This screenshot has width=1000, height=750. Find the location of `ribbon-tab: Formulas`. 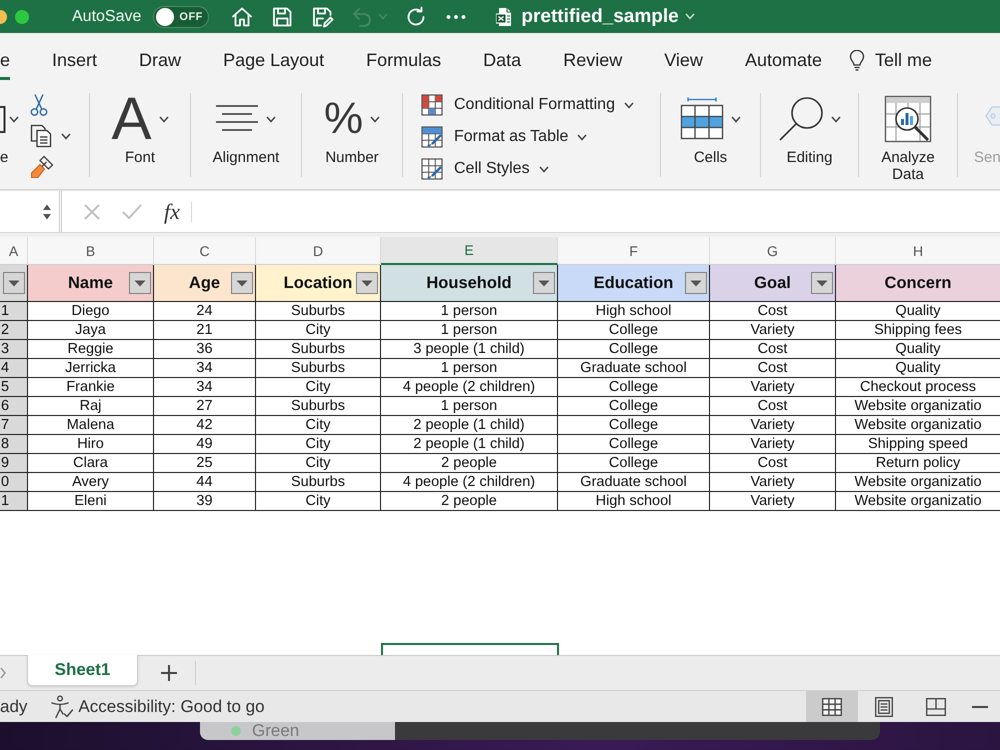

ribbon-tab: Formulas is located at coordinates (404, 60).